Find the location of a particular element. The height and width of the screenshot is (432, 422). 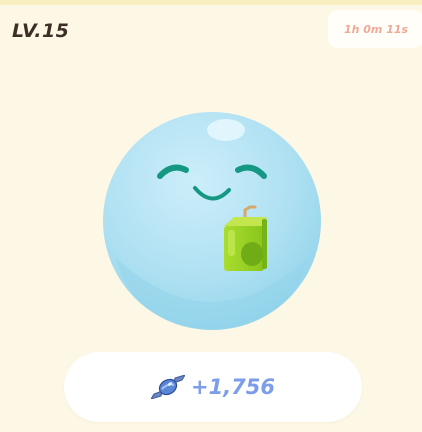

candy-icon is located at coordinates (167, 387).